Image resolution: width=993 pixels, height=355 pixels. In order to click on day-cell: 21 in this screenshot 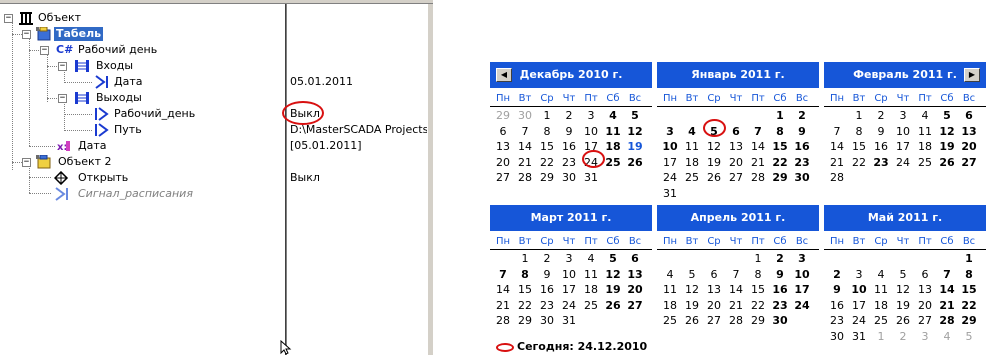, I will do `click(758, 163)`.